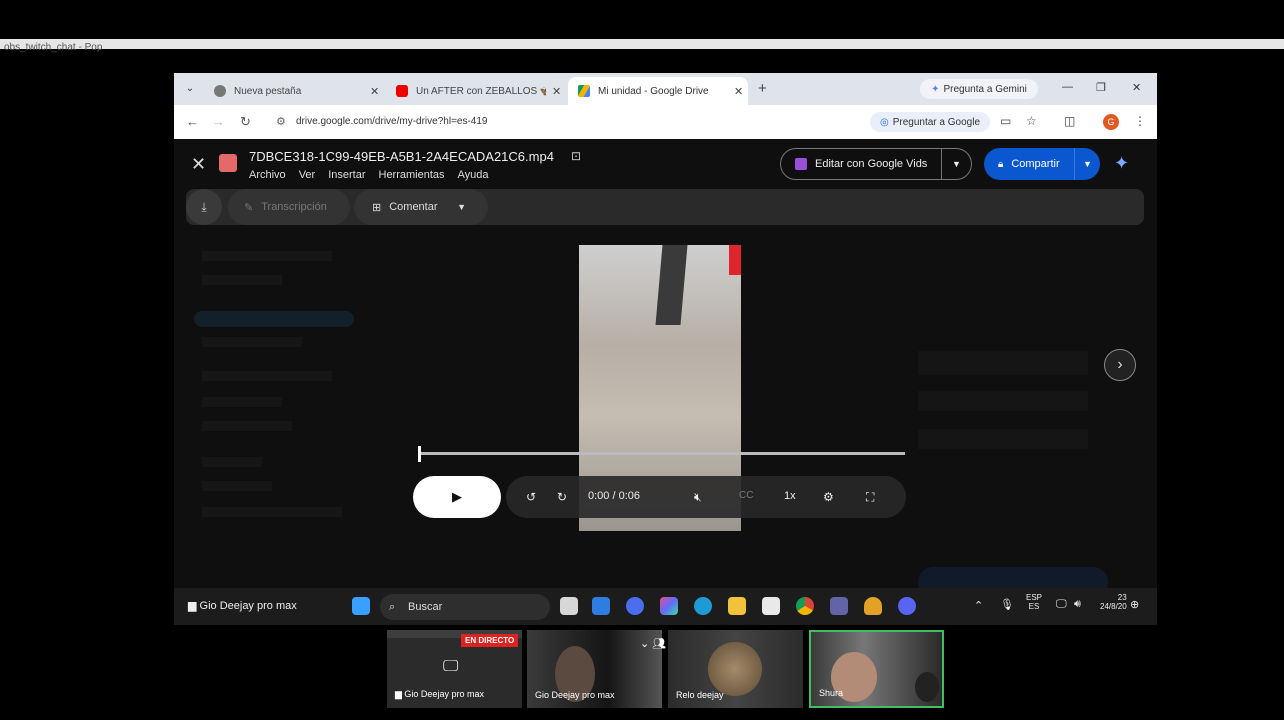  What do you see at coordinates (873, 606) in the screenshot?
I see `shield-icon` at bounding box center [873, 606].